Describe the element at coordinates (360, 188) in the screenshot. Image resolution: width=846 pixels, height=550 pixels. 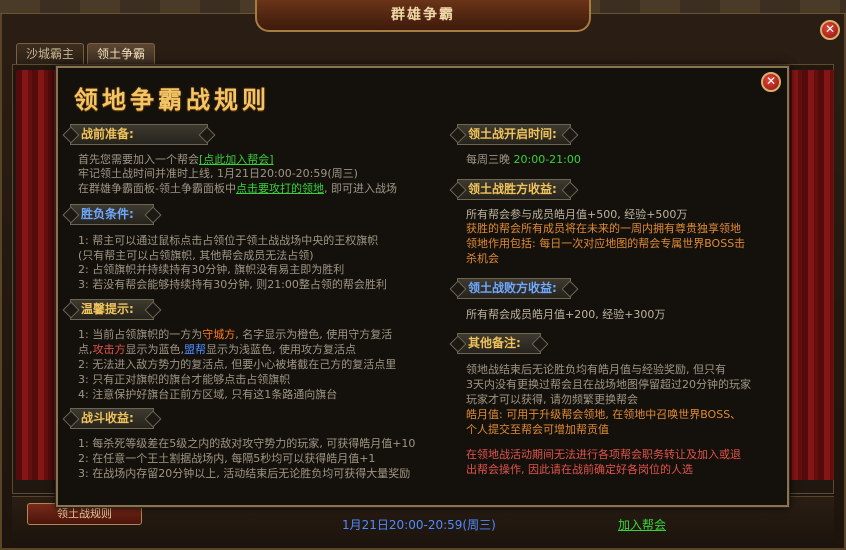
I see `prep-line-3-suffix: , 即可进入战场` at that location.